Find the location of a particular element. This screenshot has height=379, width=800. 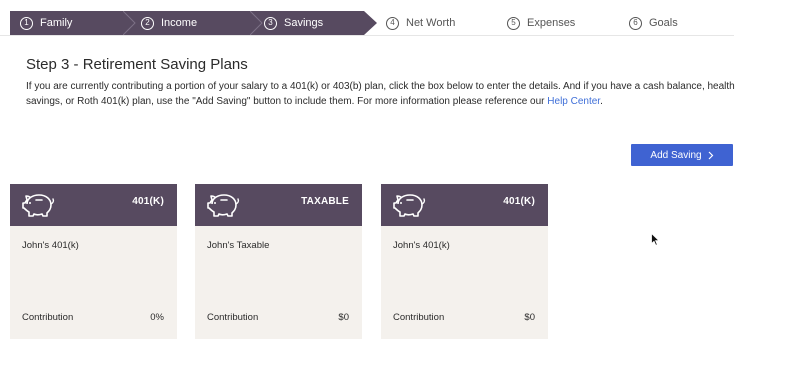

step-savings: 3 Savings is located at coordinates (314, 23).